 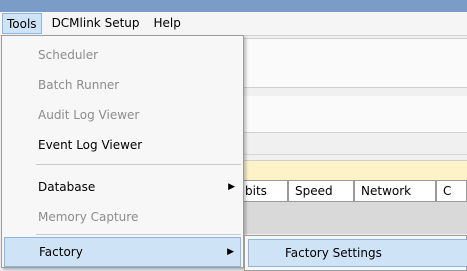 I want to click on menu-help: Help, so click(x=167, y=23).